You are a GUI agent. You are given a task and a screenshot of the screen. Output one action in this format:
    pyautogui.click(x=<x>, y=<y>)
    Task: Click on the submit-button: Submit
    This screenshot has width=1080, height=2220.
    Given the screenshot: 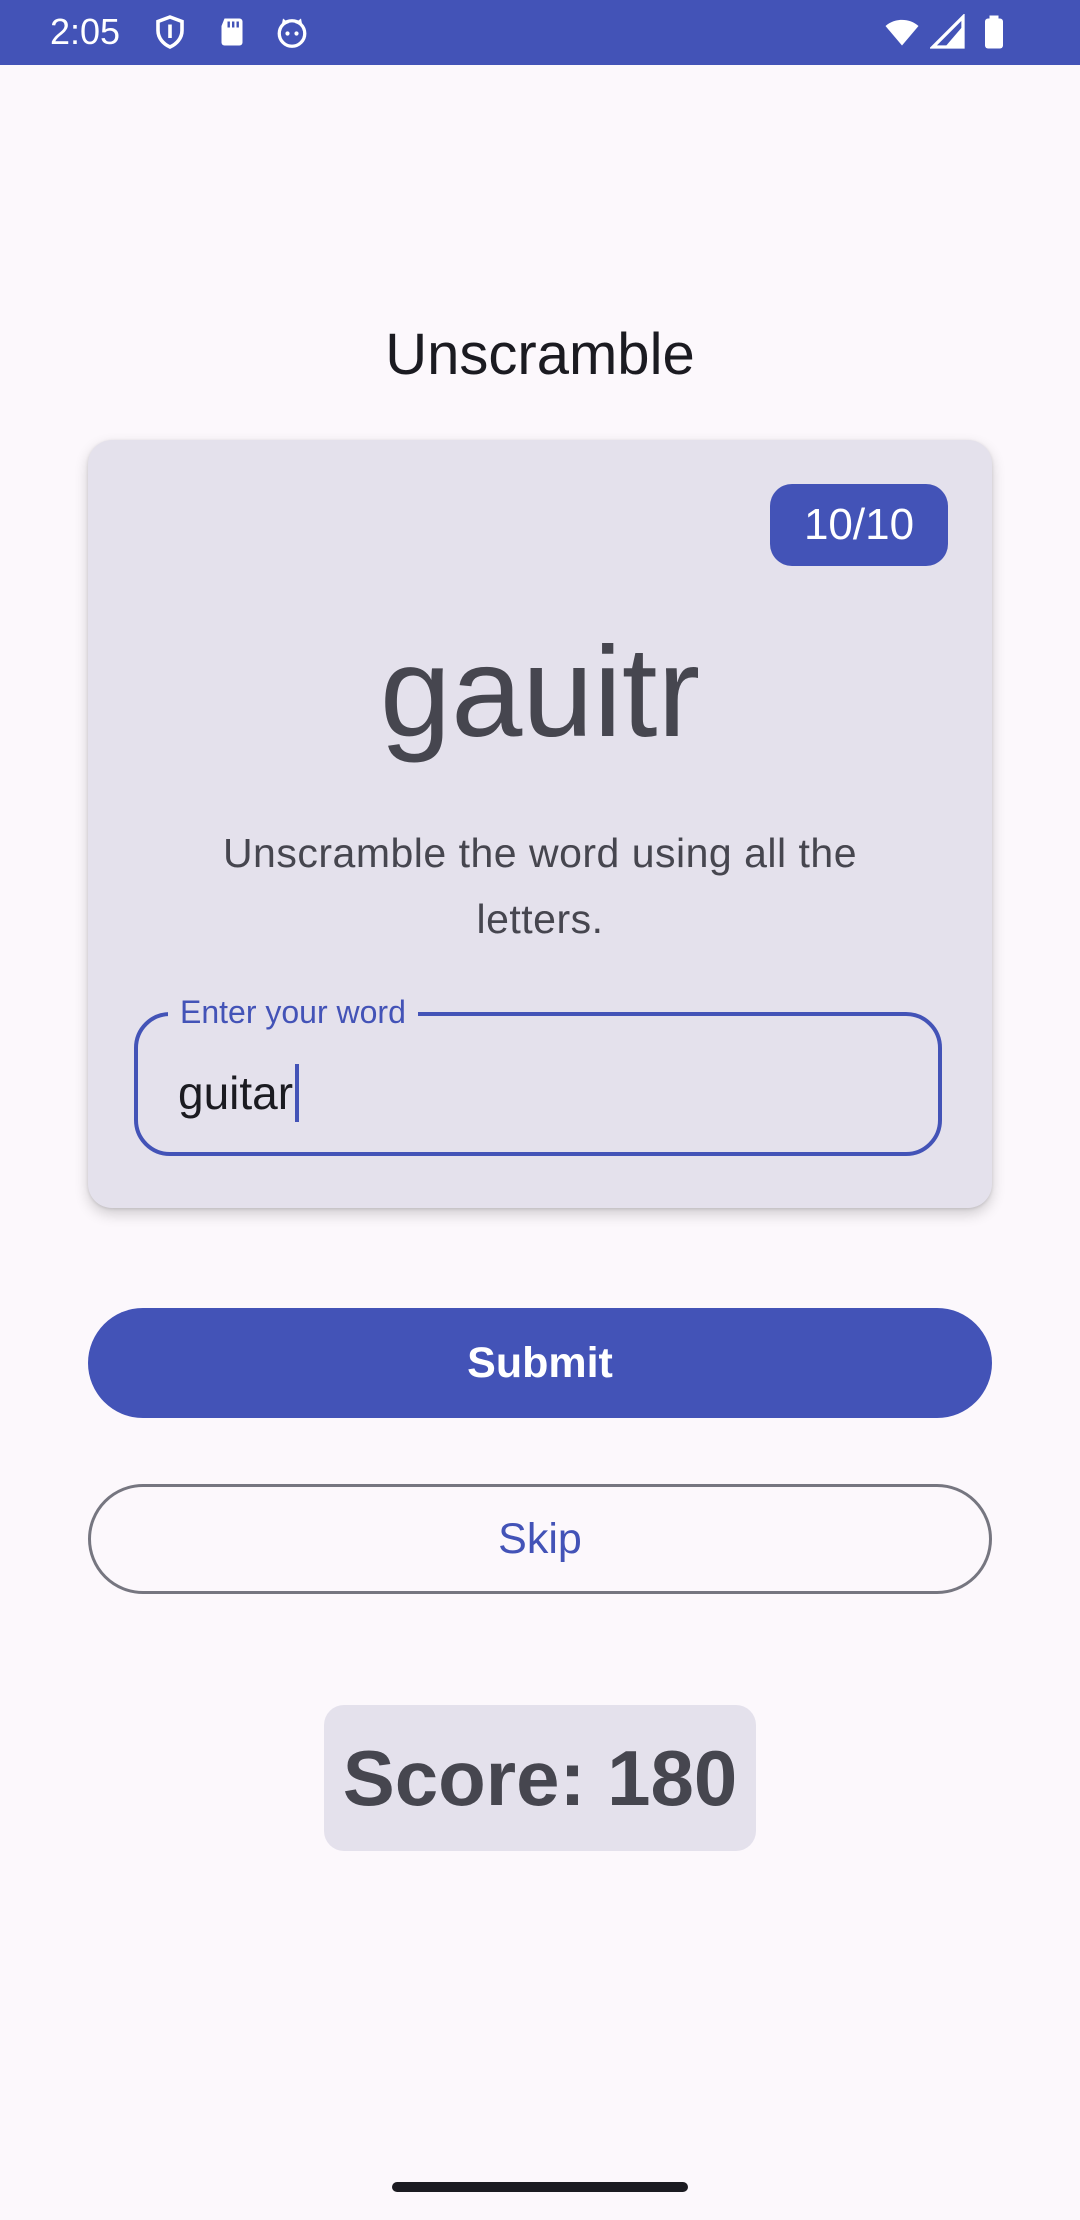 What is the action you would take?
    pyautogui.click(x=540, y=1363)
    